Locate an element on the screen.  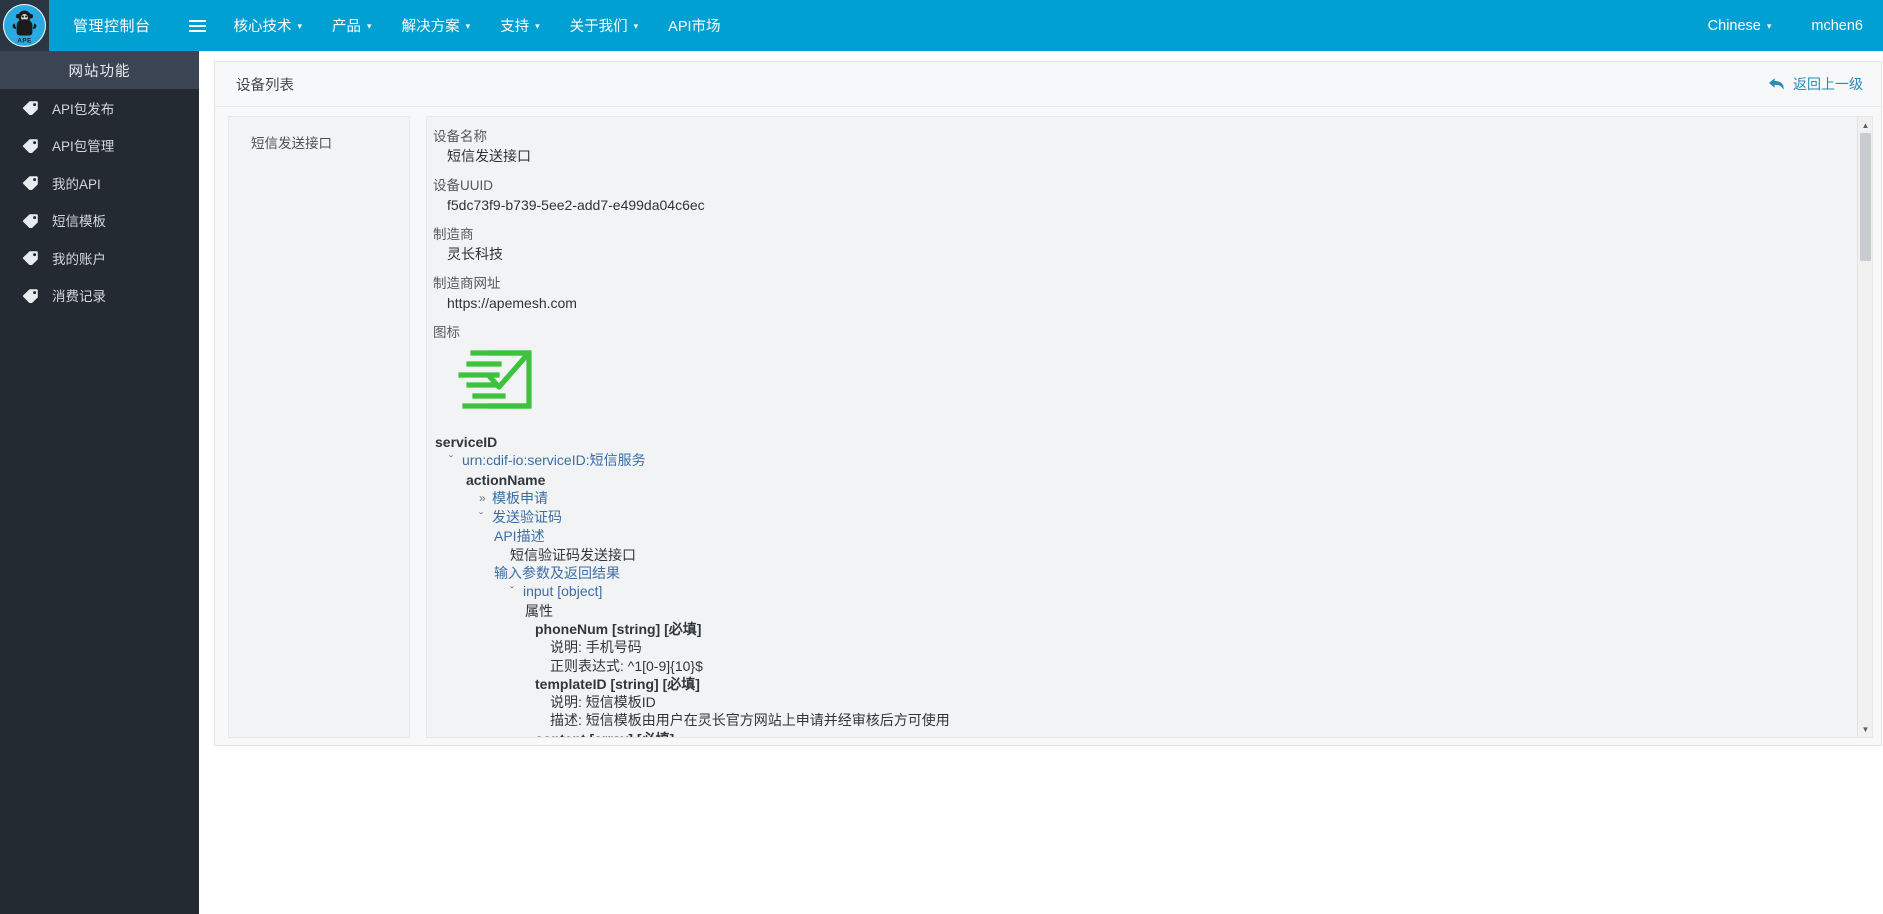
nav-item-support: 支持 ▾ is located at coordinates (520, 25).